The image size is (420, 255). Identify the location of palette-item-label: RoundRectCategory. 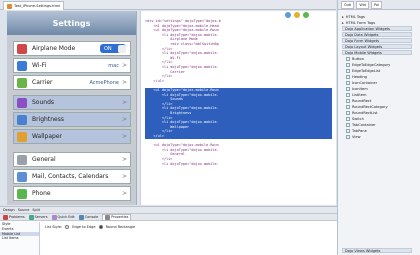
(370, 106).